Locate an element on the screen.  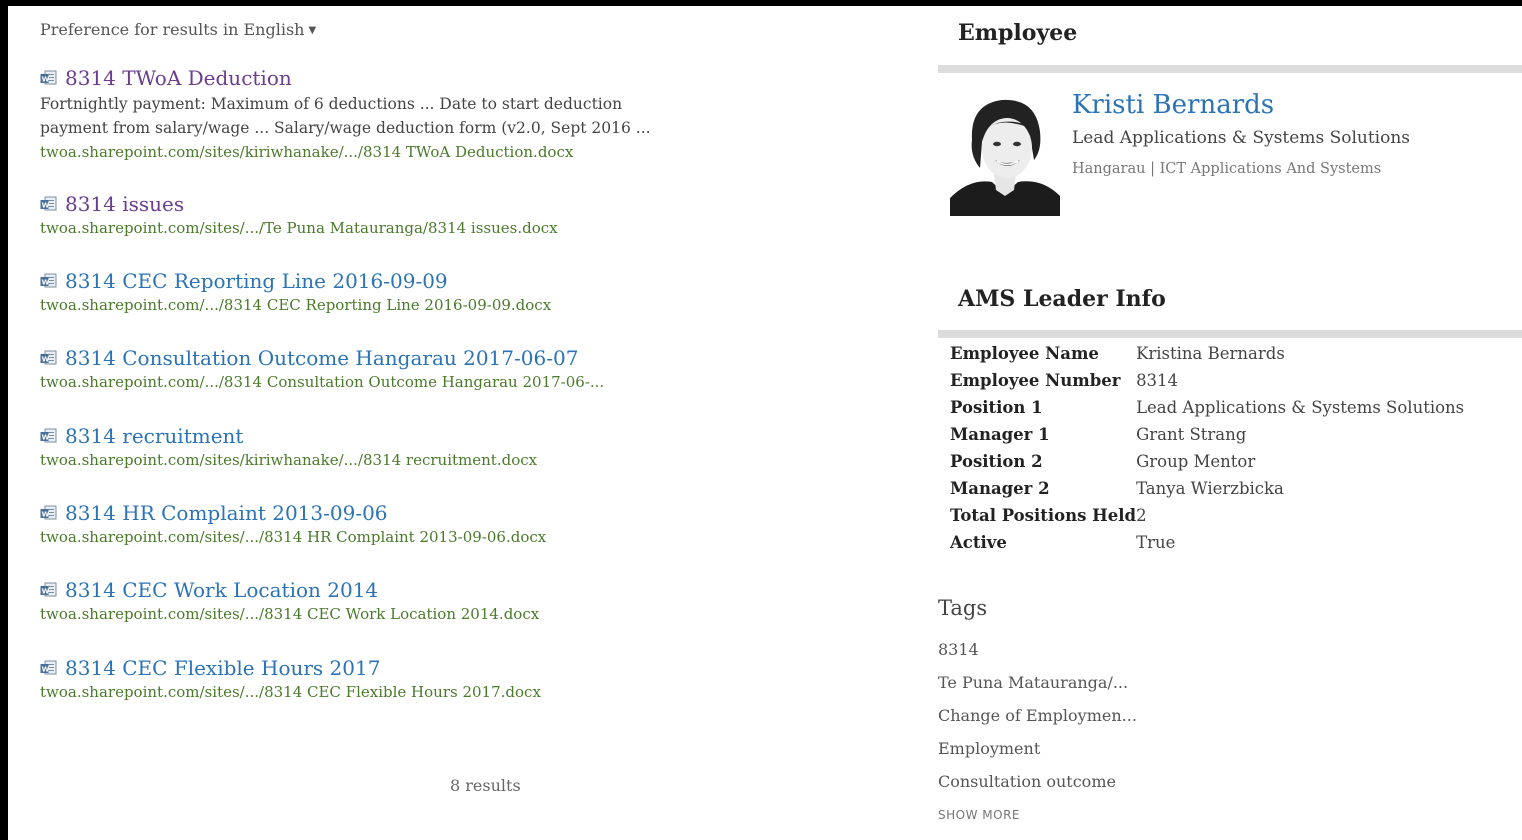
info-row: Position 2 Group Mentor is located at coordinates (1207, 461).